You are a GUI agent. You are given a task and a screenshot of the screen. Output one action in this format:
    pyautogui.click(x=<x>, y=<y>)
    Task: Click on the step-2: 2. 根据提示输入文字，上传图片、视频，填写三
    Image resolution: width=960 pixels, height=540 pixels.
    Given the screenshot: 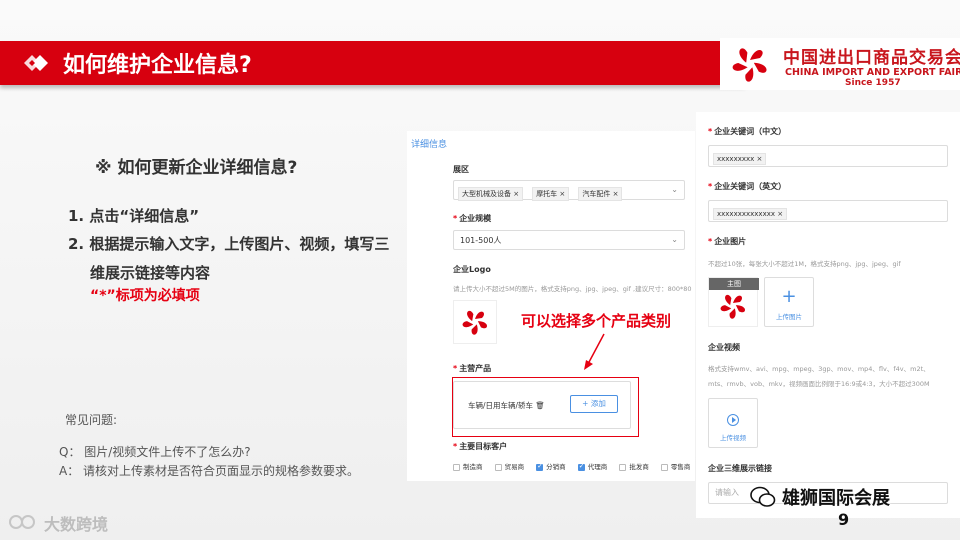 What is the action you would take?
    pyautogui.click(x=229, y=244)
    